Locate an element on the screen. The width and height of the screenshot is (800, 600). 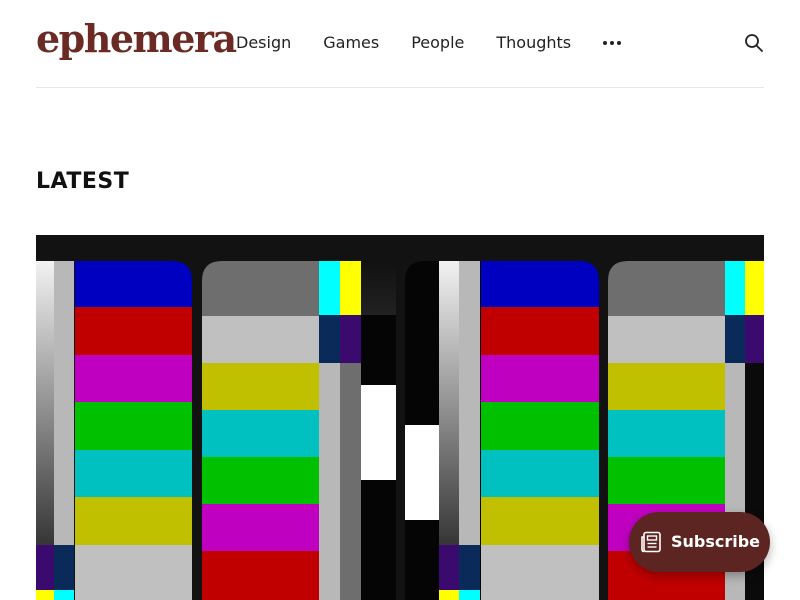
nav-item-design: Design is located at coordinates (263, 43).